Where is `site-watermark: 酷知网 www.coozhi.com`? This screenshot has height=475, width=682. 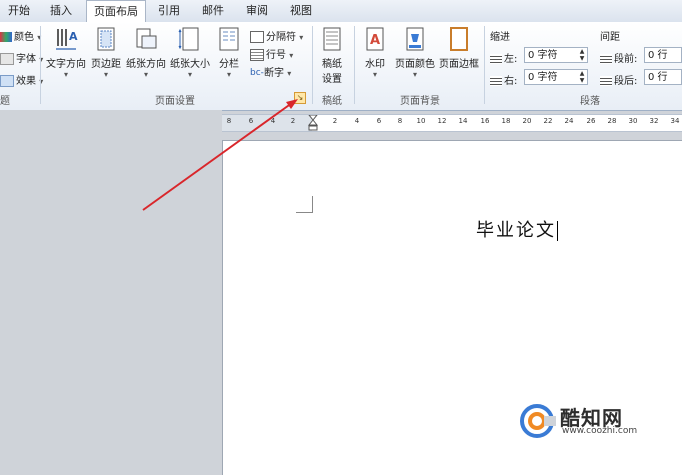 site-watermark: 酷知网 www.coozhi.com is located at coordinates (595, 421).